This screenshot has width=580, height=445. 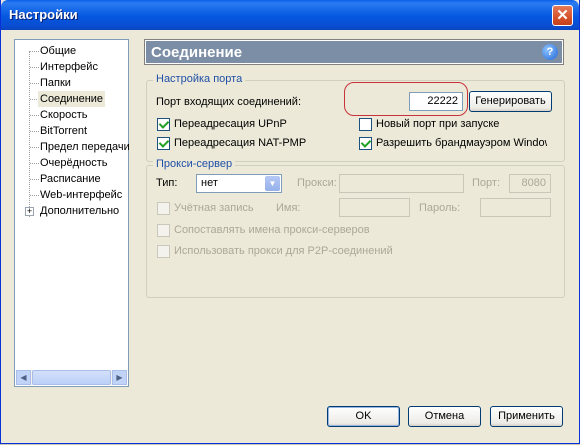 What do you see at coordinates (363, 416) in the screenshot?
I see `ok-button: OK` at bounding box center [363, 416].